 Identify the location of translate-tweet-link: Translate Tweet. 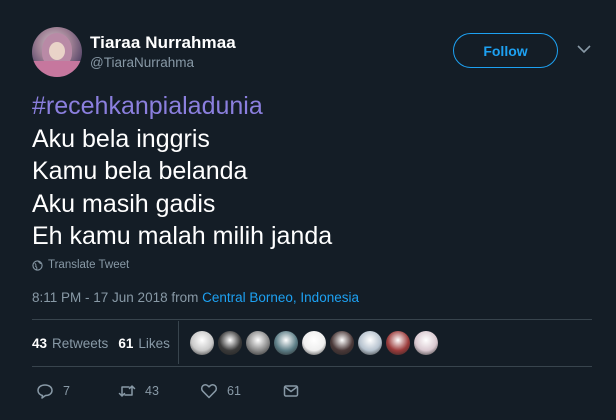
(80, 265).